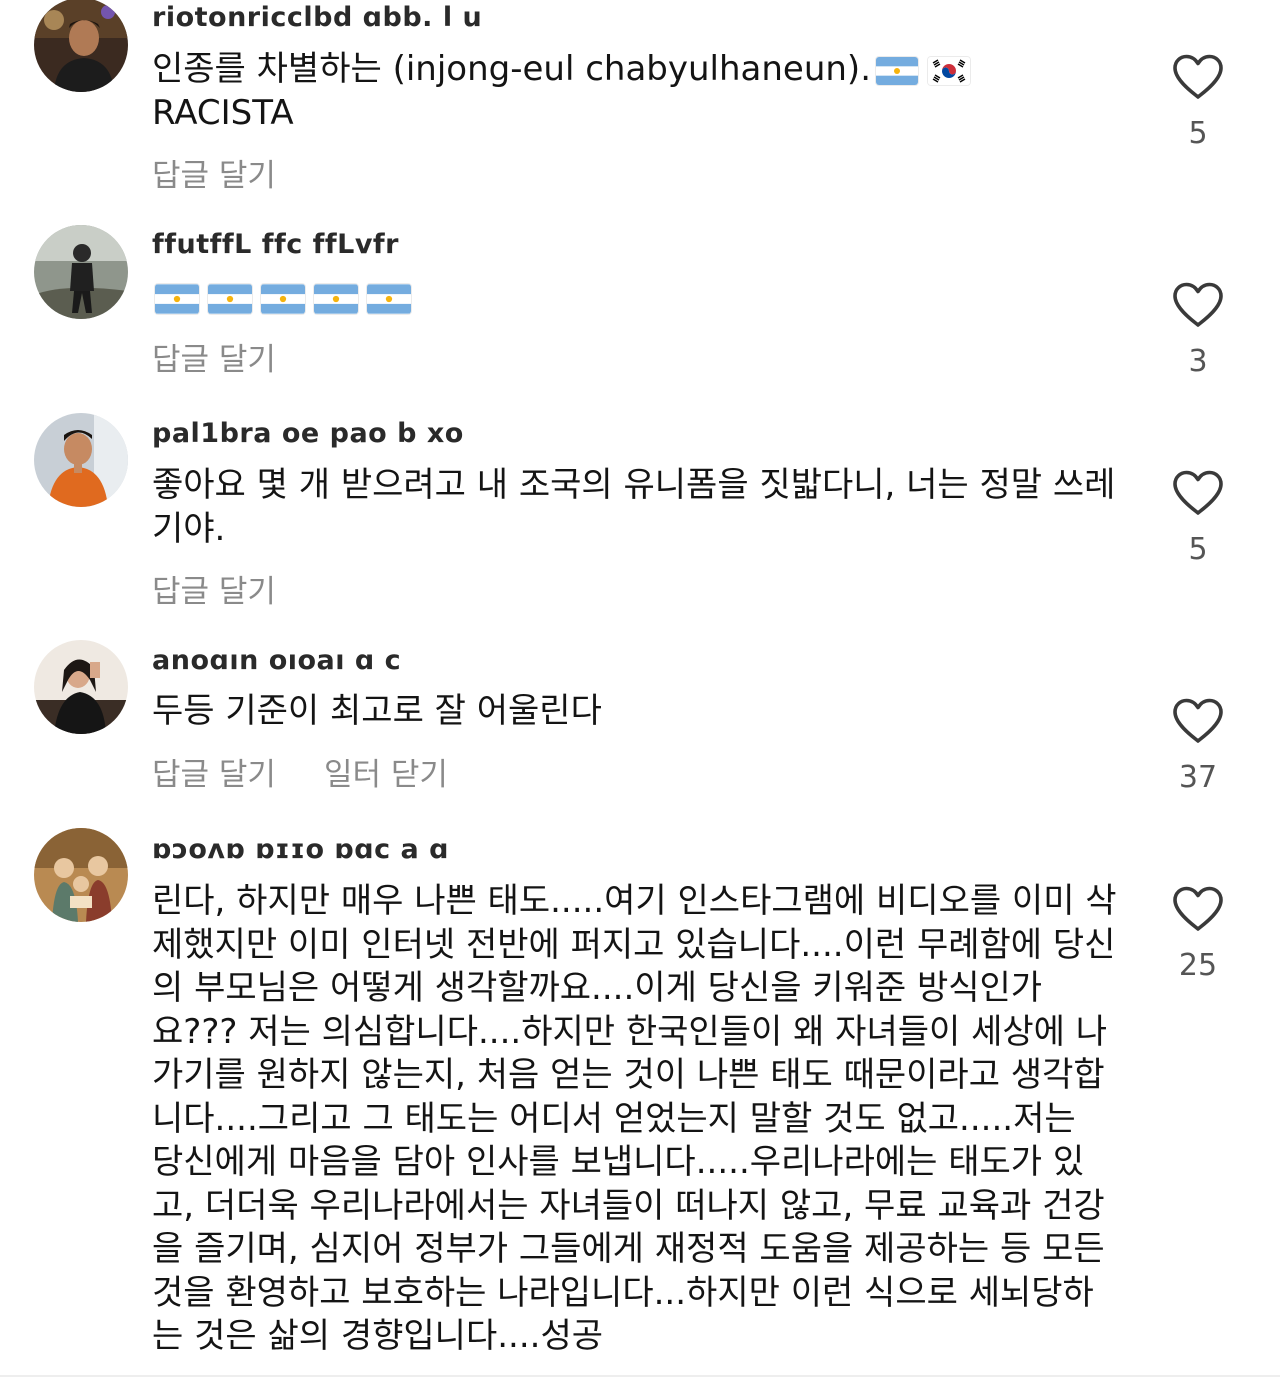 The height and width of the screenshot is (1399, 1280). I want to click on like-count: 25, so click(1198, 965).